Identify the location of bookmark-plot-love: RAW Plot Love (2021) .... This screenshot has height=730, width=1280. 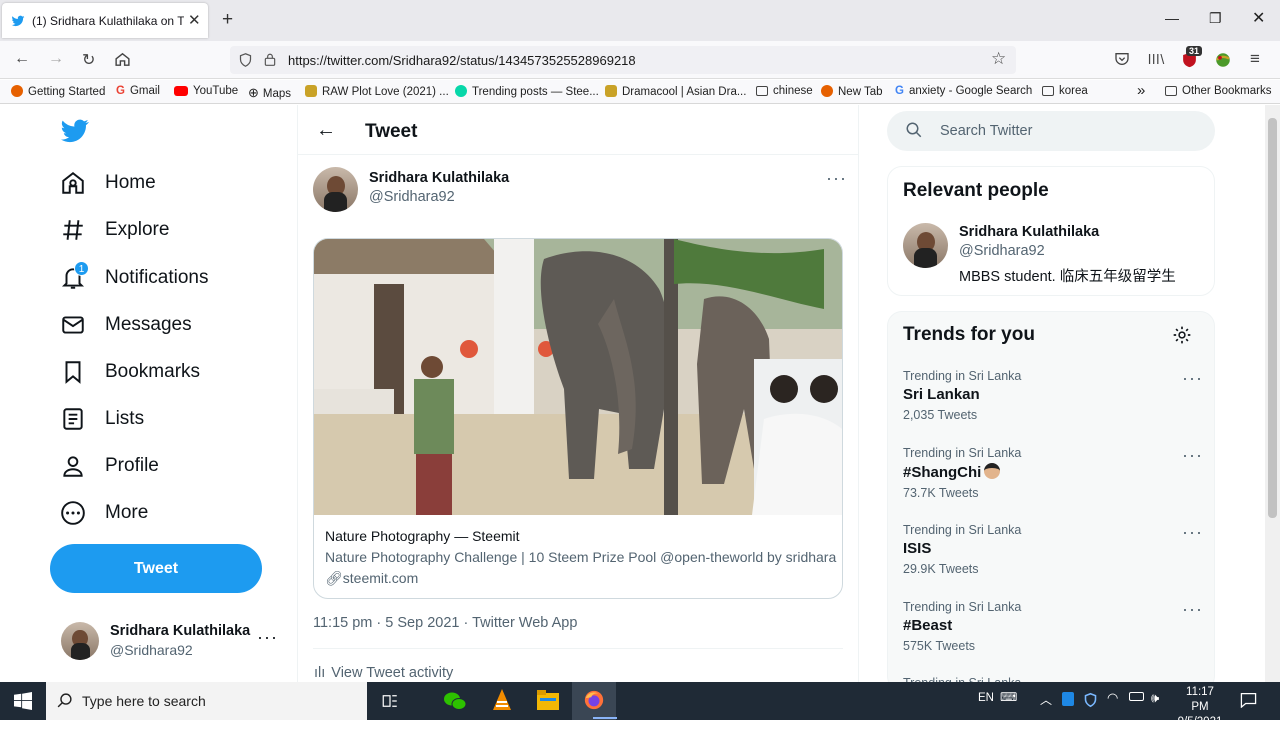
(377, 91).